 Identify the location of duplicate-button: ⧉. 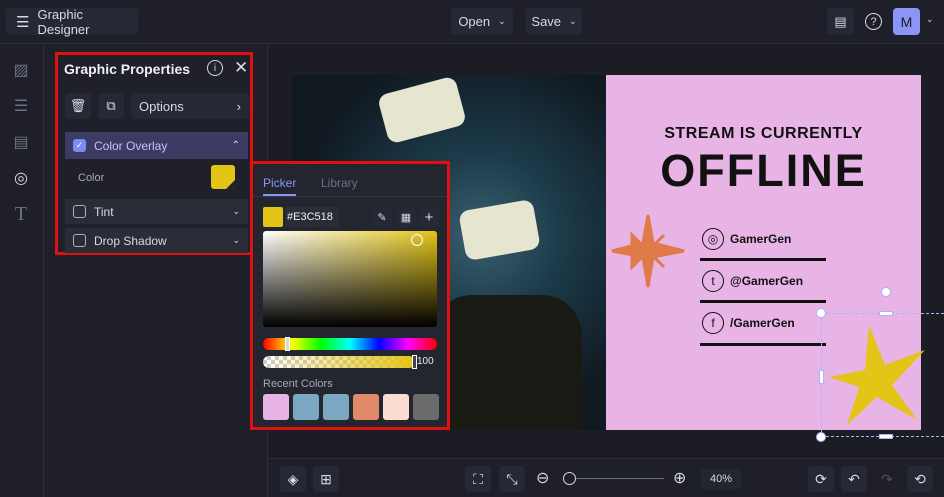
(111, 106).